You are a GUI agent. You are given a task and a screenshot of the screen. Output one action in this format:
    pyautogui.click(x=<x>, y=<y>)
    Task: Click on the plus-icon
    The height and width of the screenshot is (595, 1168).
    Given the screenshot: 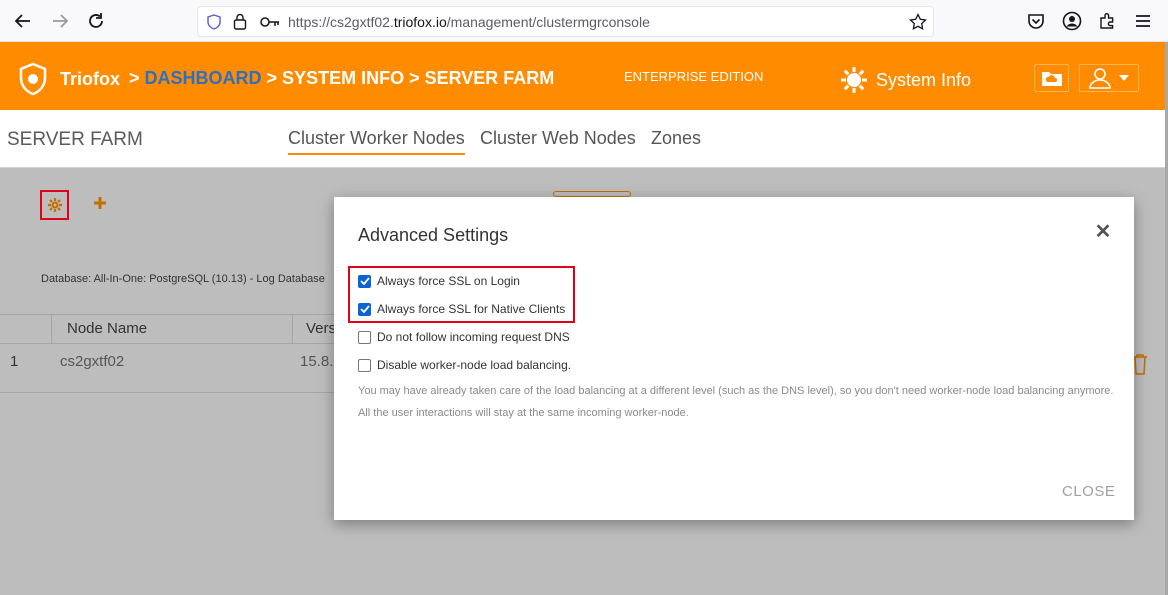 What is the action you would take?
    pyautogui.click(x=100, y=203)
    